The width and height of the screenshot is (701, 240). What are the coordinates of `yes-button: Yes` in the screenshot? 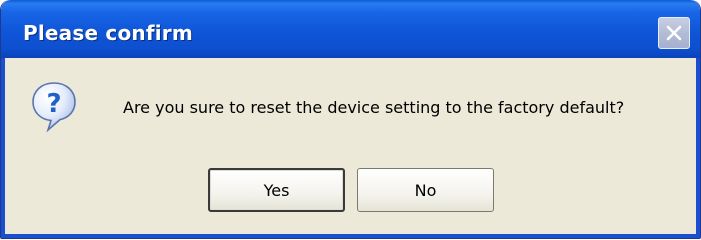 It's located at (276, 190).